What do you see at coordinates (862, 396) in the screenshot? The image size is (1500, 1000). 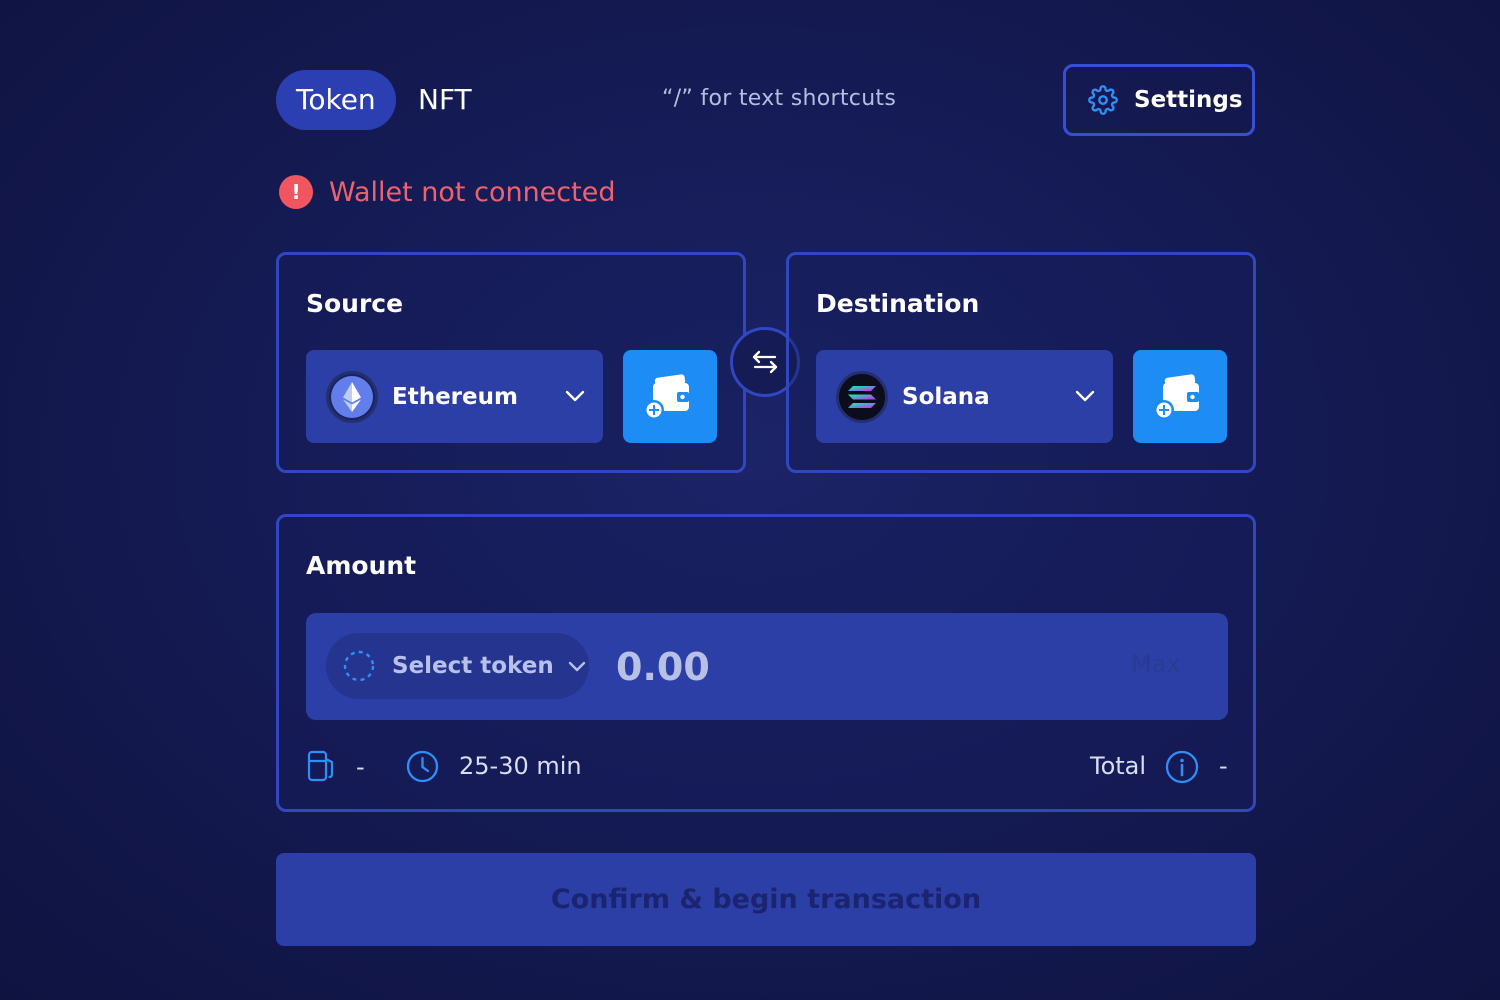 I see `solana-icon` at bounding box center [862, 396].